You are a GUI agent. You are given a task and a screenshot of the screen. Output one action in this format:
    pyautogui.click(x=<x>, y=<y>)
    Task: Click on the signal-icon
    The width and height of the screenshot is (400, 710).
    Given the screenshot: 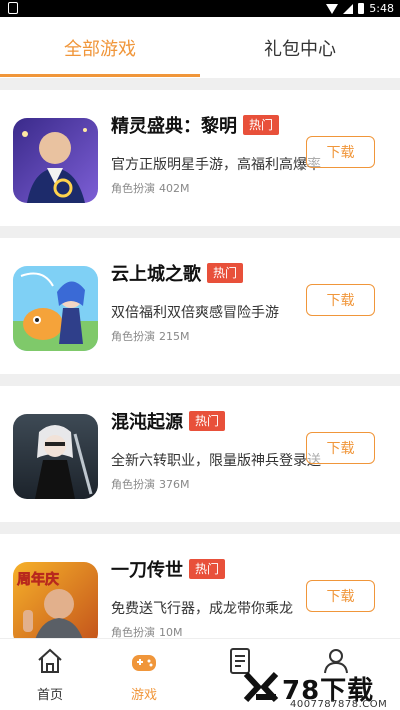 What is the action you would take?
    pyautogui.click(x=348, y=8)
    